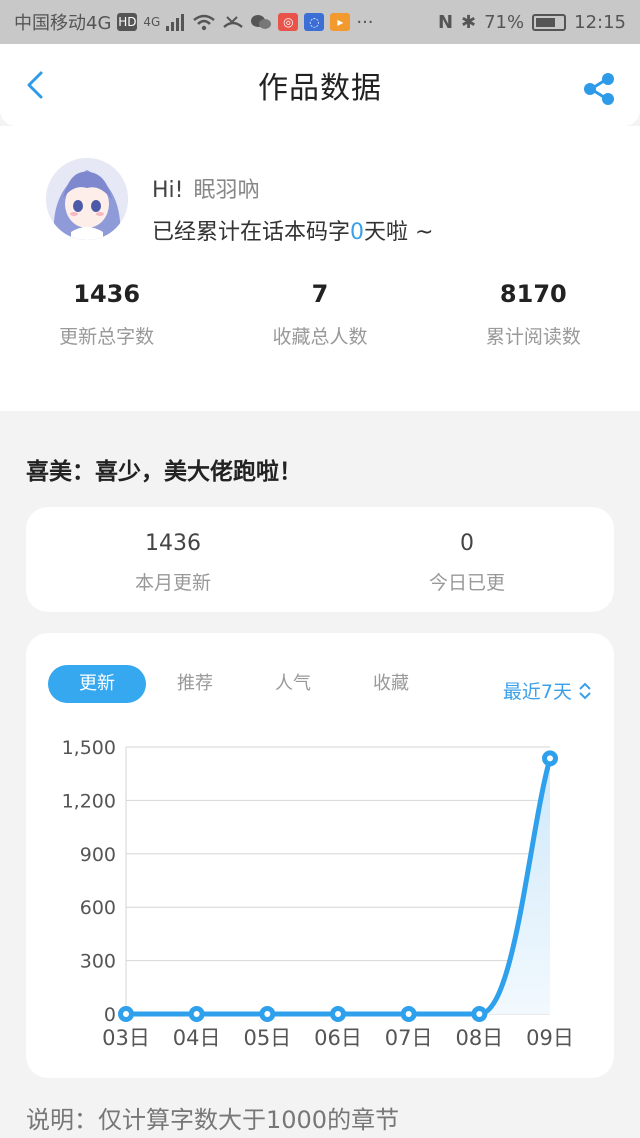  What do you see at coordinates (173, 543) in the screenshot?
I see `monthly-value: 1436` at bounding box center [173, 543].